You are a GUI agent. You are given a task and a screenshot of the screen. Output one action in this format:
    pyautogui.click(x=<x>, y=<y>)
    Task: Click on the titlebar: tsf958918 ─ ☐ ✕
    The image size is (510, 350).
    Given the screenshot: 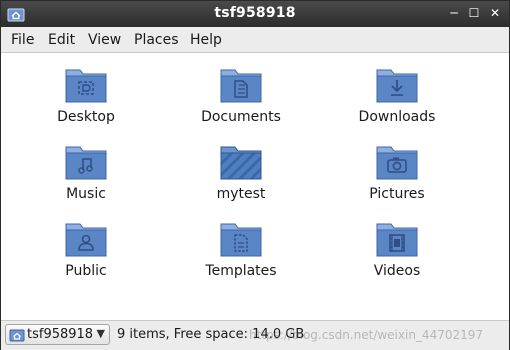 What is the action you would take?
    pyautogui.click(x=255, y=14)
    